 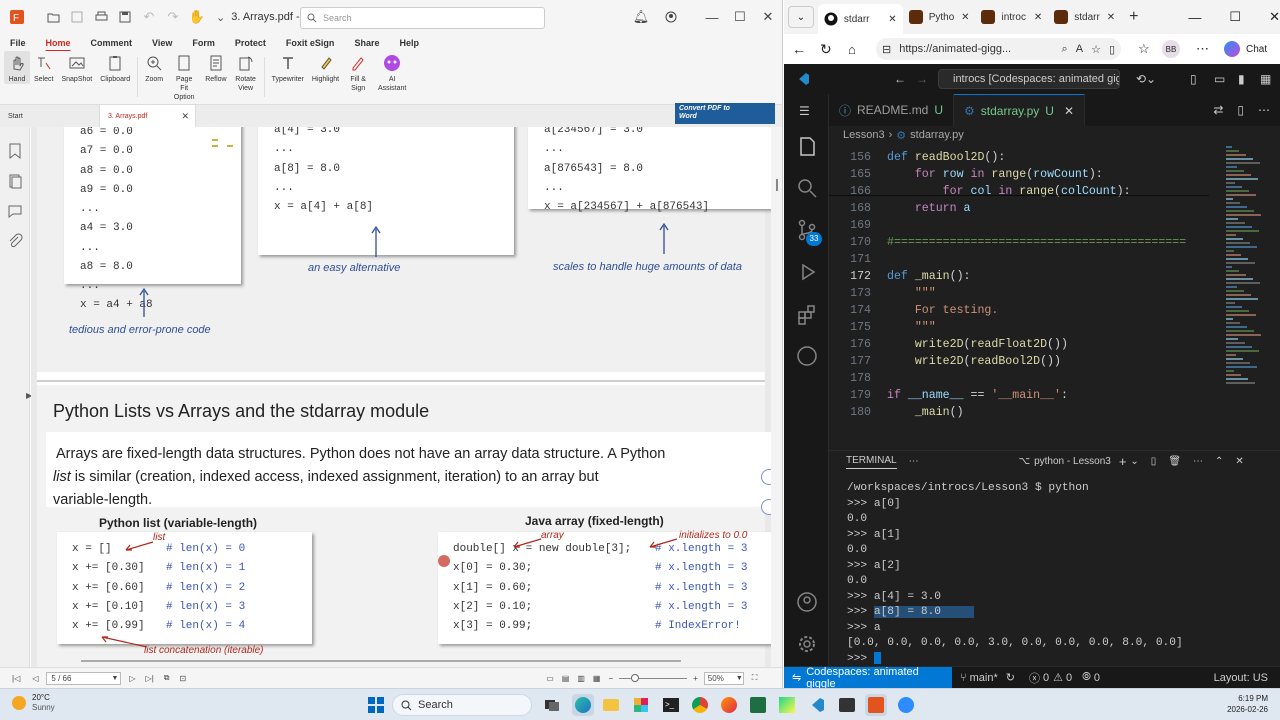 What do you see at coordinates (43, 67) in the screenshot?
I see `select-button: Select` at bounding box center [43, 67].